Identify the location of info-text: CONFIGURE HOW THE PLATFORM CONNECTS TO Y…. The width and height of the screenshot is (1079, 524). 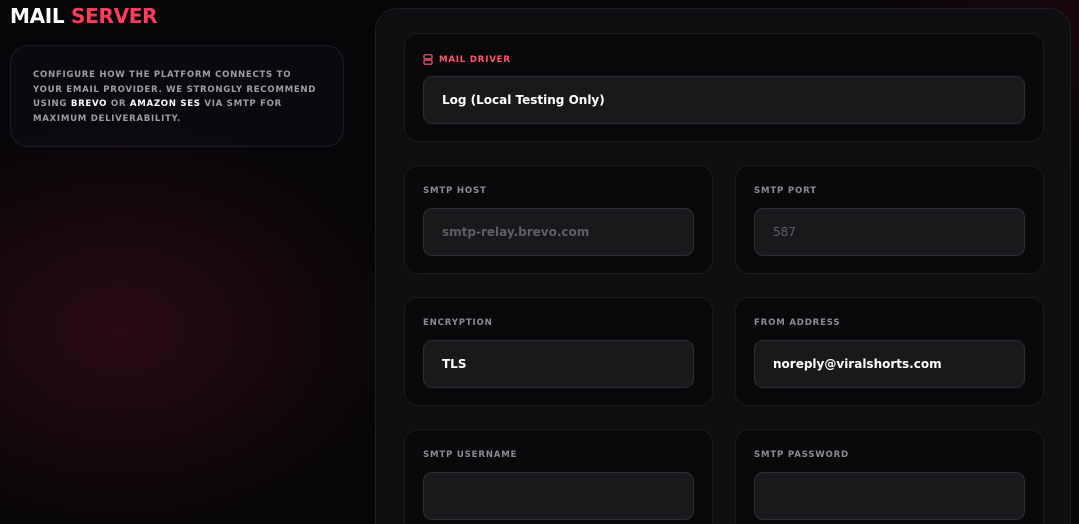
(178, 97).